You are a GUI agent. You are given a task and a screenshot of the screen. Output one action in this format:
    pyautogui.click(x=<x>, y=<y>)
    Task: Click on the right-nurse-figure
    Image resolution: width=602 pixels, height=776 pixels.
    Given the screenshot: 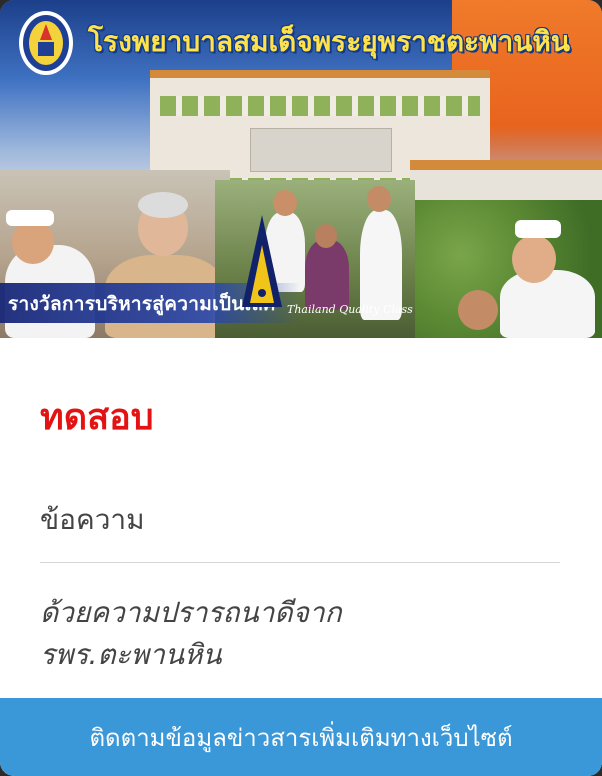 What is the action you would take?
    pyautogui.click(x=547, y=304)
    